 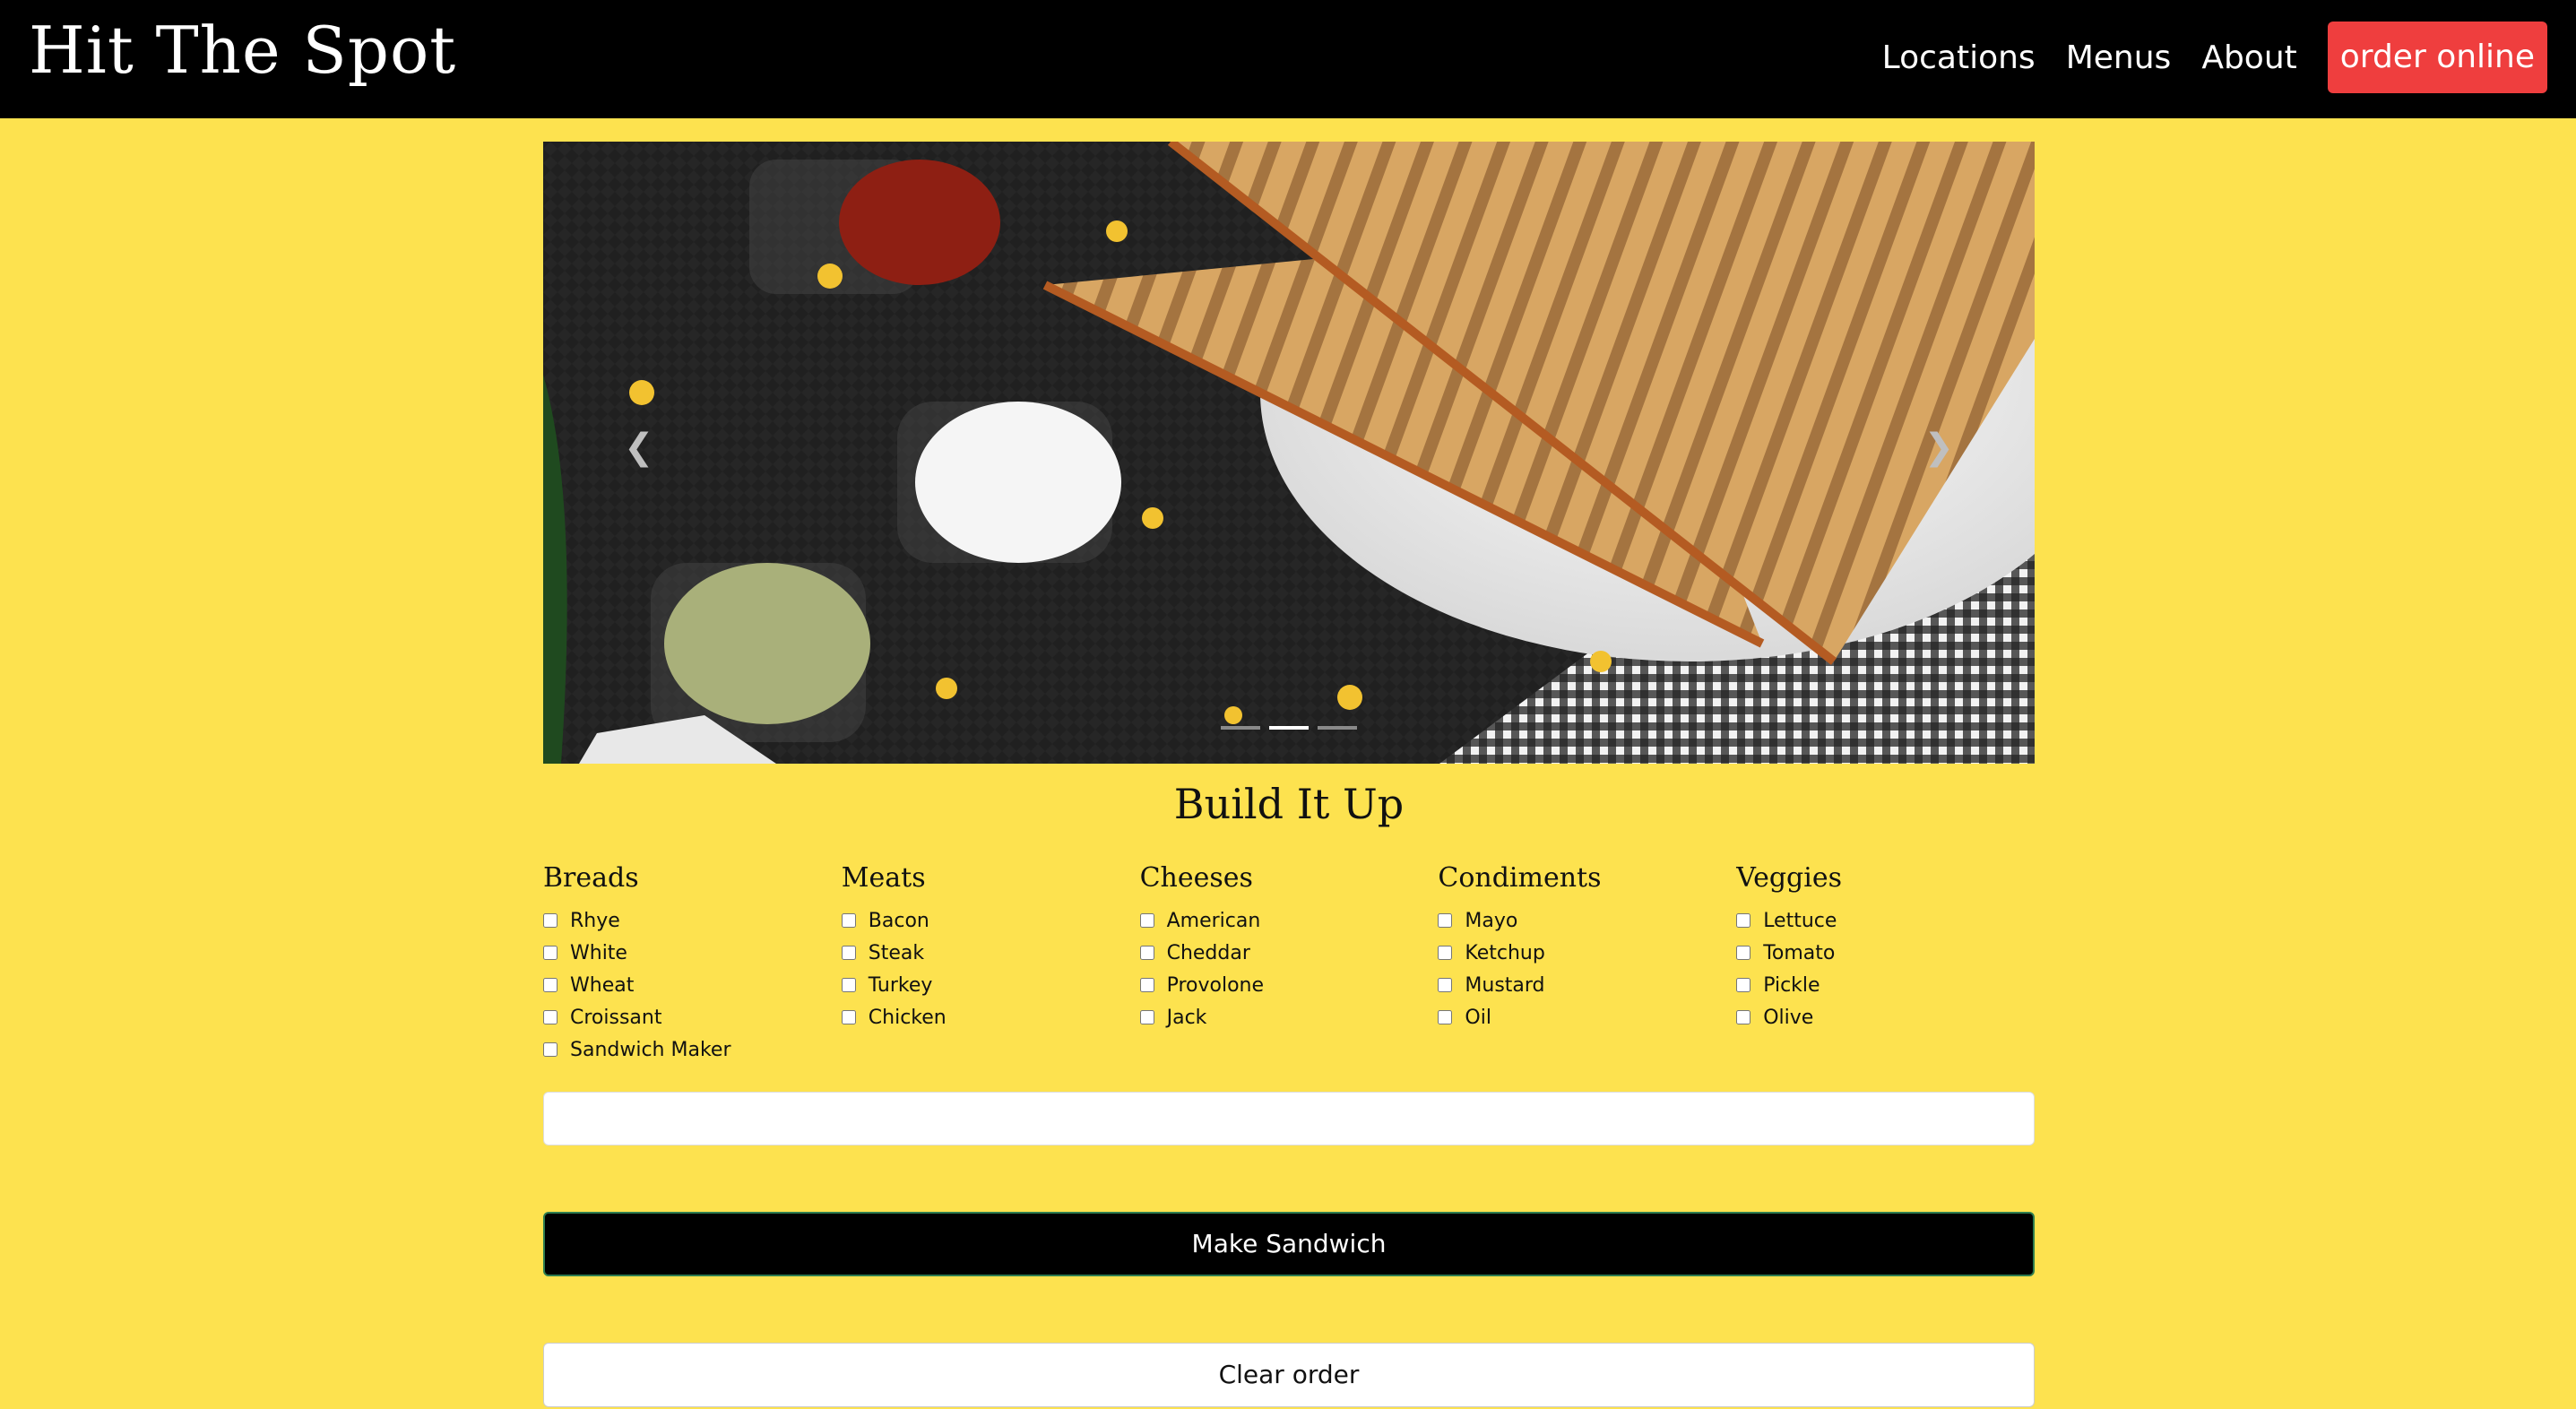 What do you see at coordinates (990, 1017) in the screenshot?
I see `meat-option: Chicken` at bounding box center [990, 1017].